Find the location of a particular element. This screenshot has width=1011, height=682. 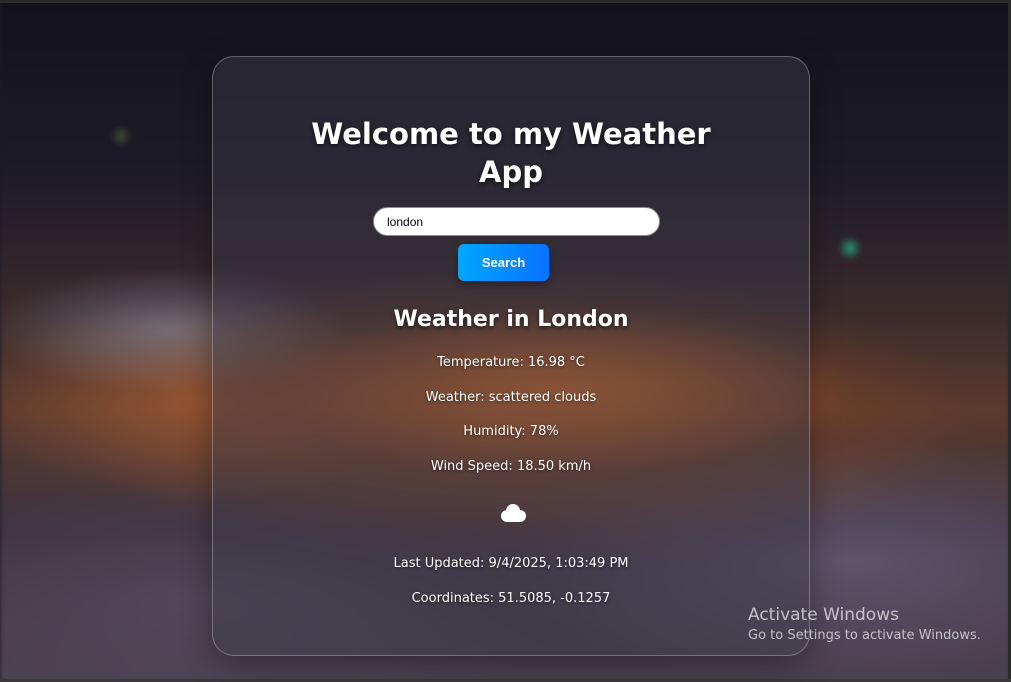

watermark-title: Activate Windows is located at coordinates (823, 615).